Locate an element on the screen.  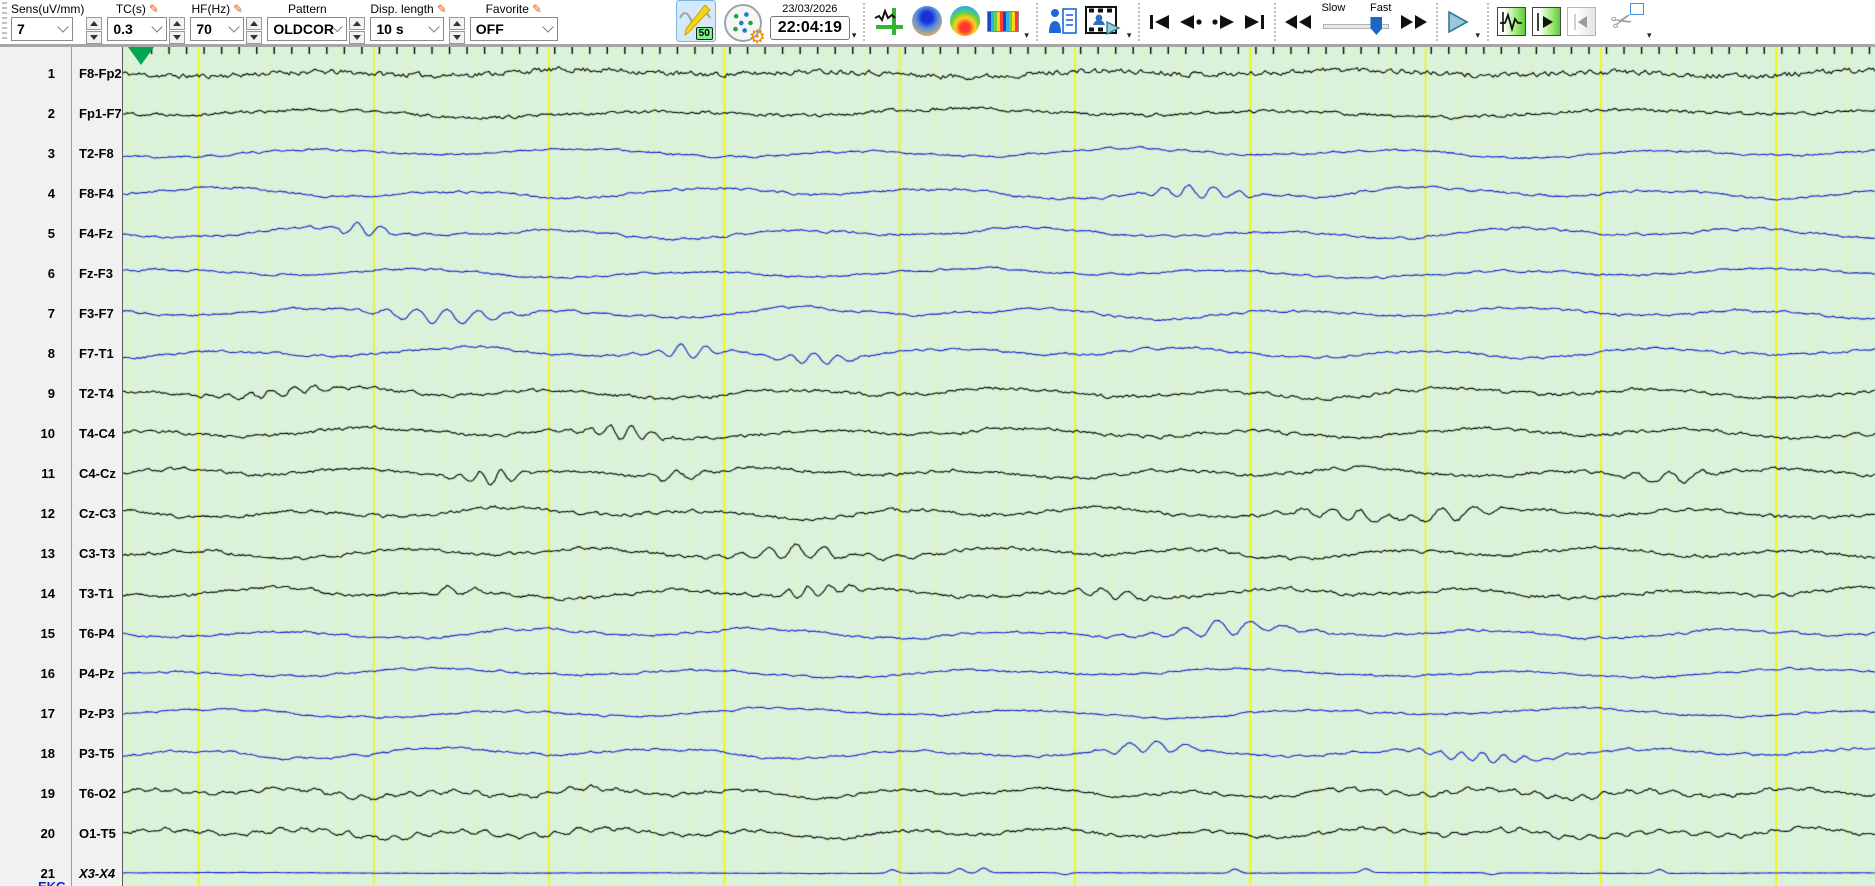
channel-label: T2-F8 is located at coordinates (96, 153).